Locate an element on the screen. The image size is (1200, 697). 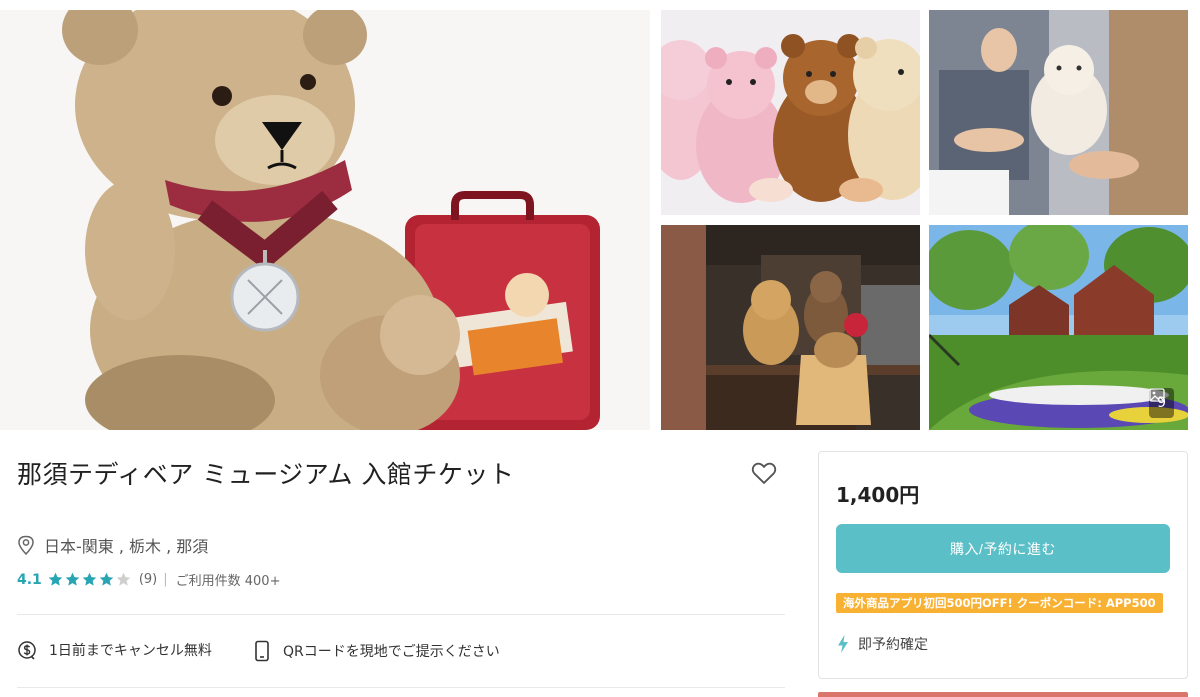
wishlist-button is located at coordinates (764, 473).